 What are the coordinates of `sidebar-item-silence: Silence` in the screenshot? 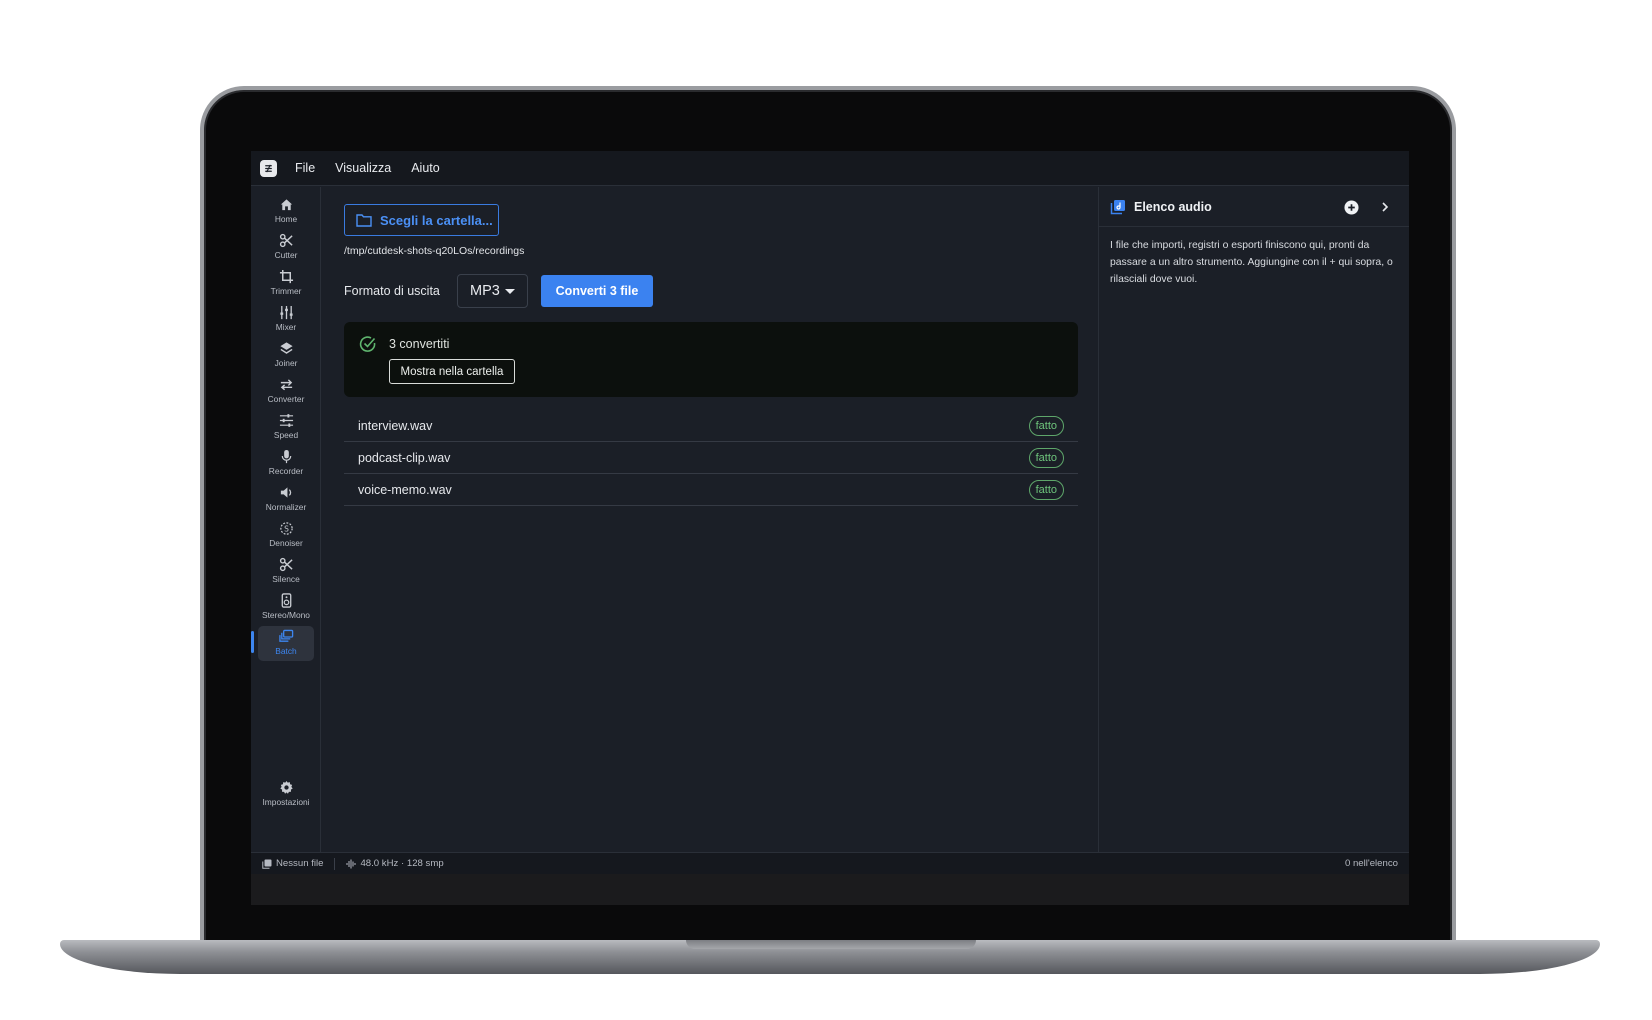 It's located at (286, 571).